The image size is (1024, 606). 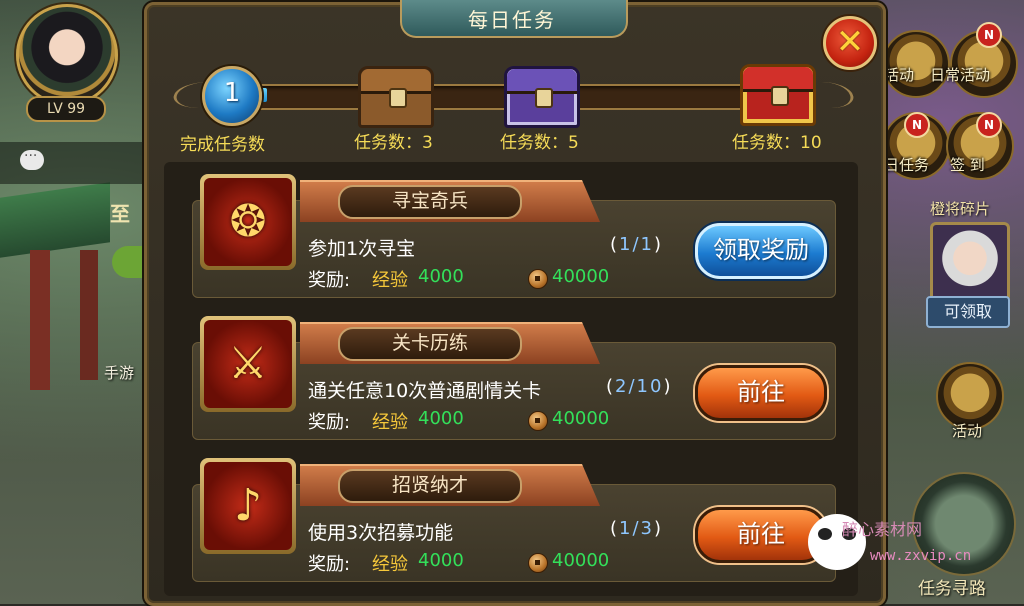 I want to click on task-icon-frame: ❂, so click(x=248, y=222).